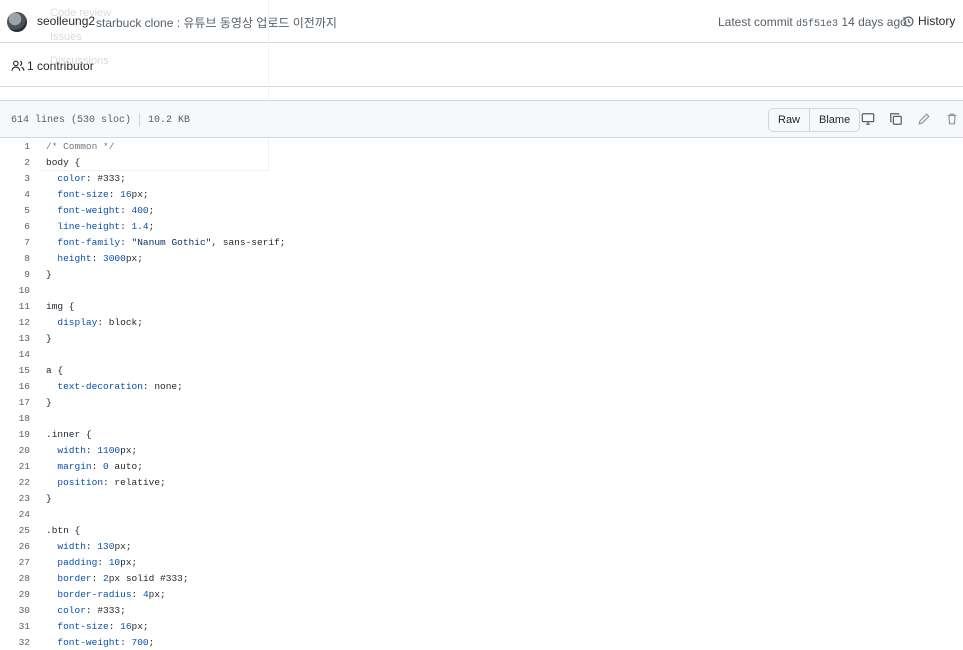  Describe the element at coordinates (481, 210) in the screenshot. I see `code-line: 5 font-weight: 400;` at that location.